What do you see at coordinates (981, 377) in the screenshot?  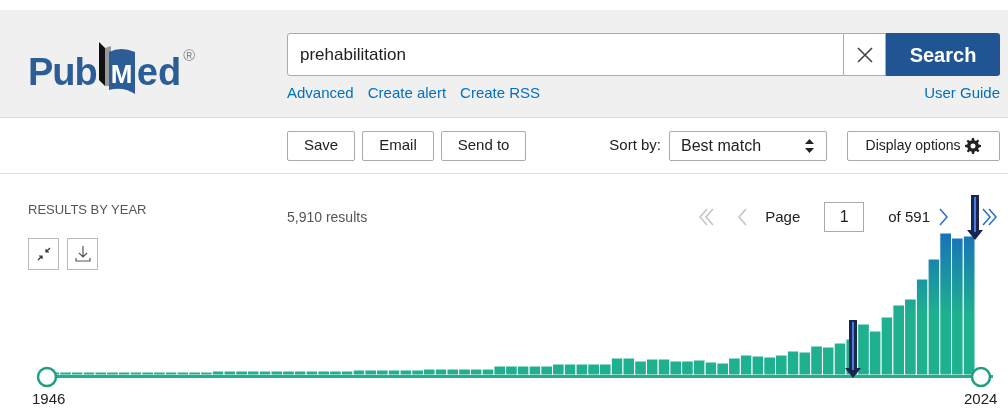 I see `range-end-handle` at bounding box center [981, 377].